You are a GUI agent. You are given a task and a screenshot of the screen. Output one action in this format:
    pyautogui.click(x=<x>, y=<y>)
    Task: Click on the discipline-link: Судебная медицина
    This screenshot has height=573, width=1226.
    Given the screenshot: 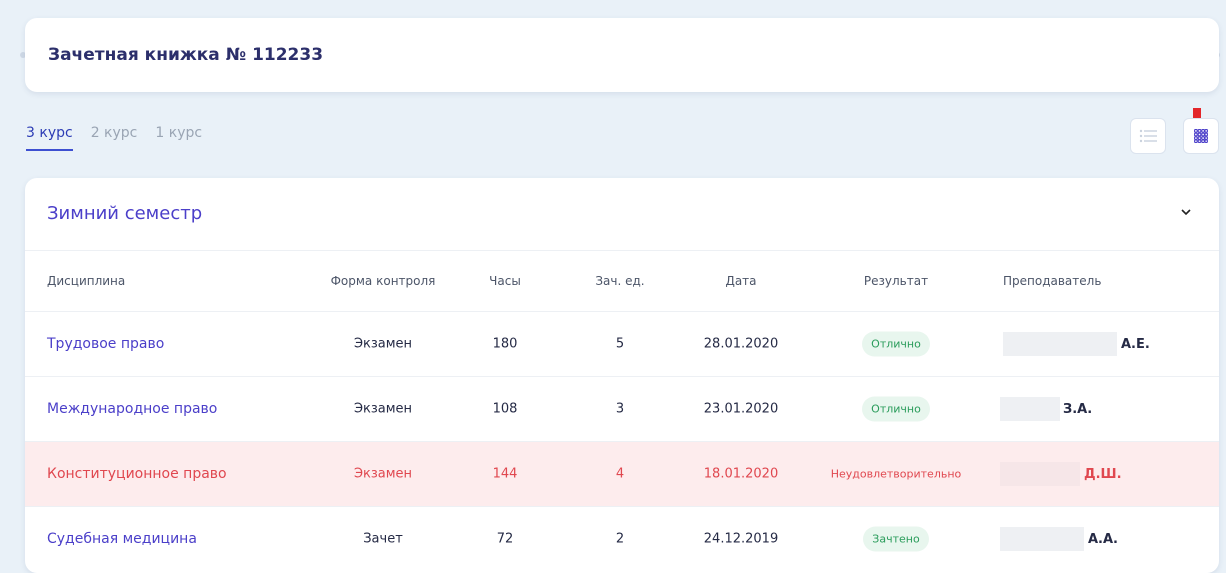 What is the action you would take?
    pyautogui.click(x=122, y=539)
    